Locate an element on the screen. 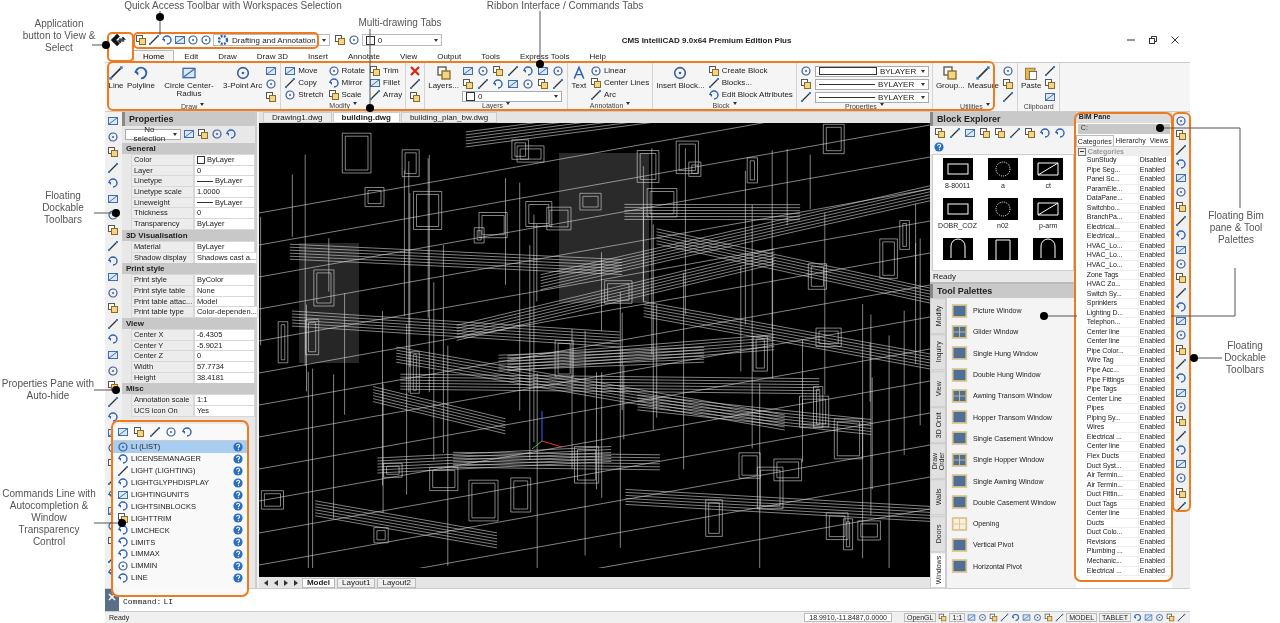 The height and width of the screenshot is (623, 1280). ribbon-button: Paste is located at coordinates (1031, 77).